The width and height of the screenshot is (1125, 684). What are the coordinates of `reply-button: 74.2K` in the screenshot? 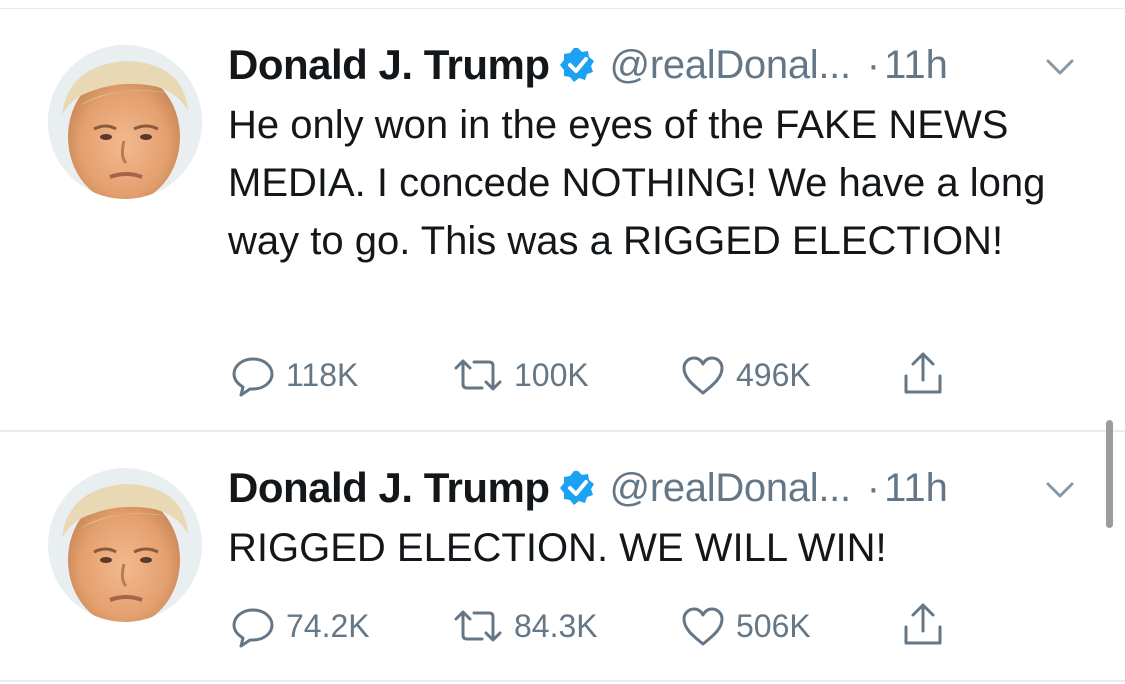 It's located at (299, 626).